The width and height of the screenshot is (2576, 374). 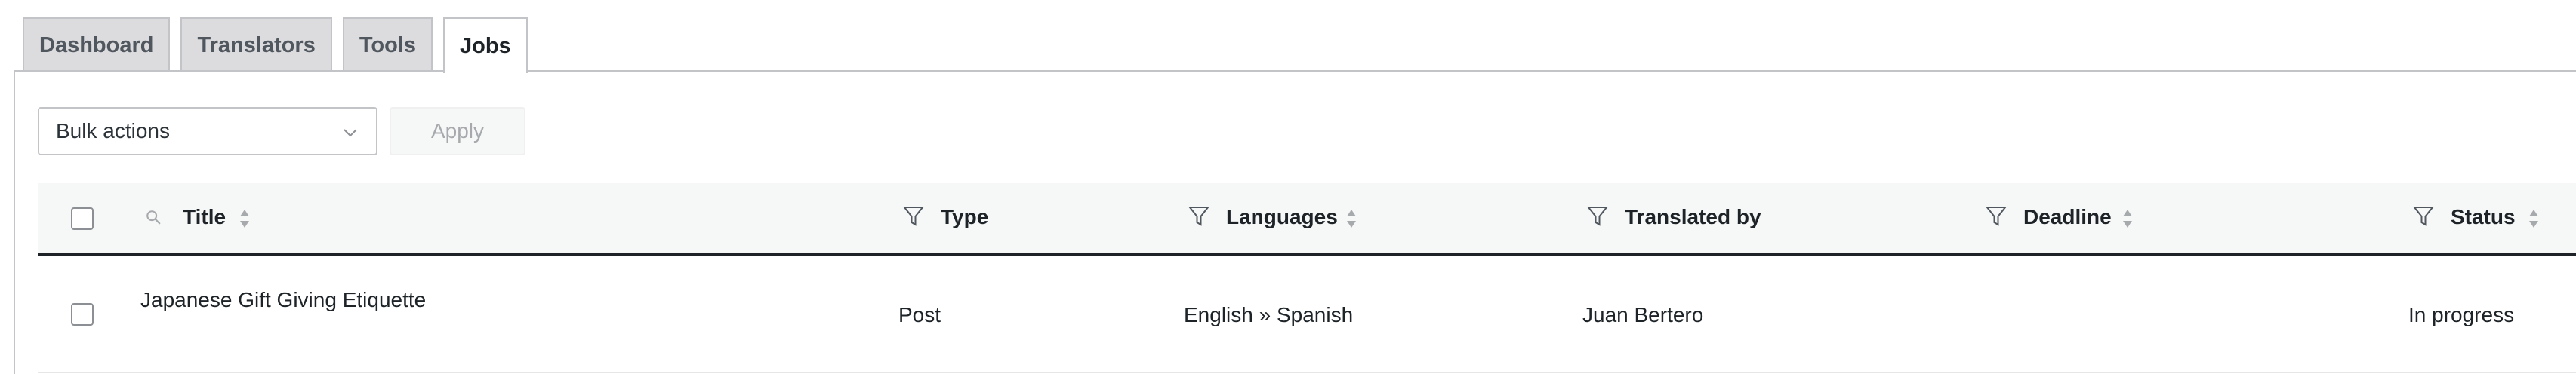 What do you see at coordinates (15, 222) in the screenshot?
I see `panel-left-border` at bounding box center [15, 222].